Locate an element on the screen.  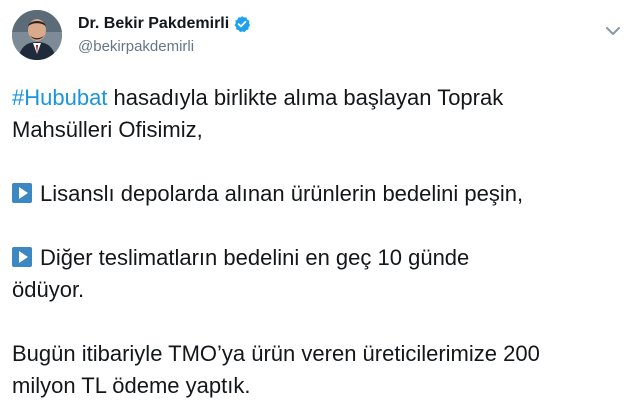
tweet-line: Mahsülleri Ofisimiz, is located at coordinates (107, 129).